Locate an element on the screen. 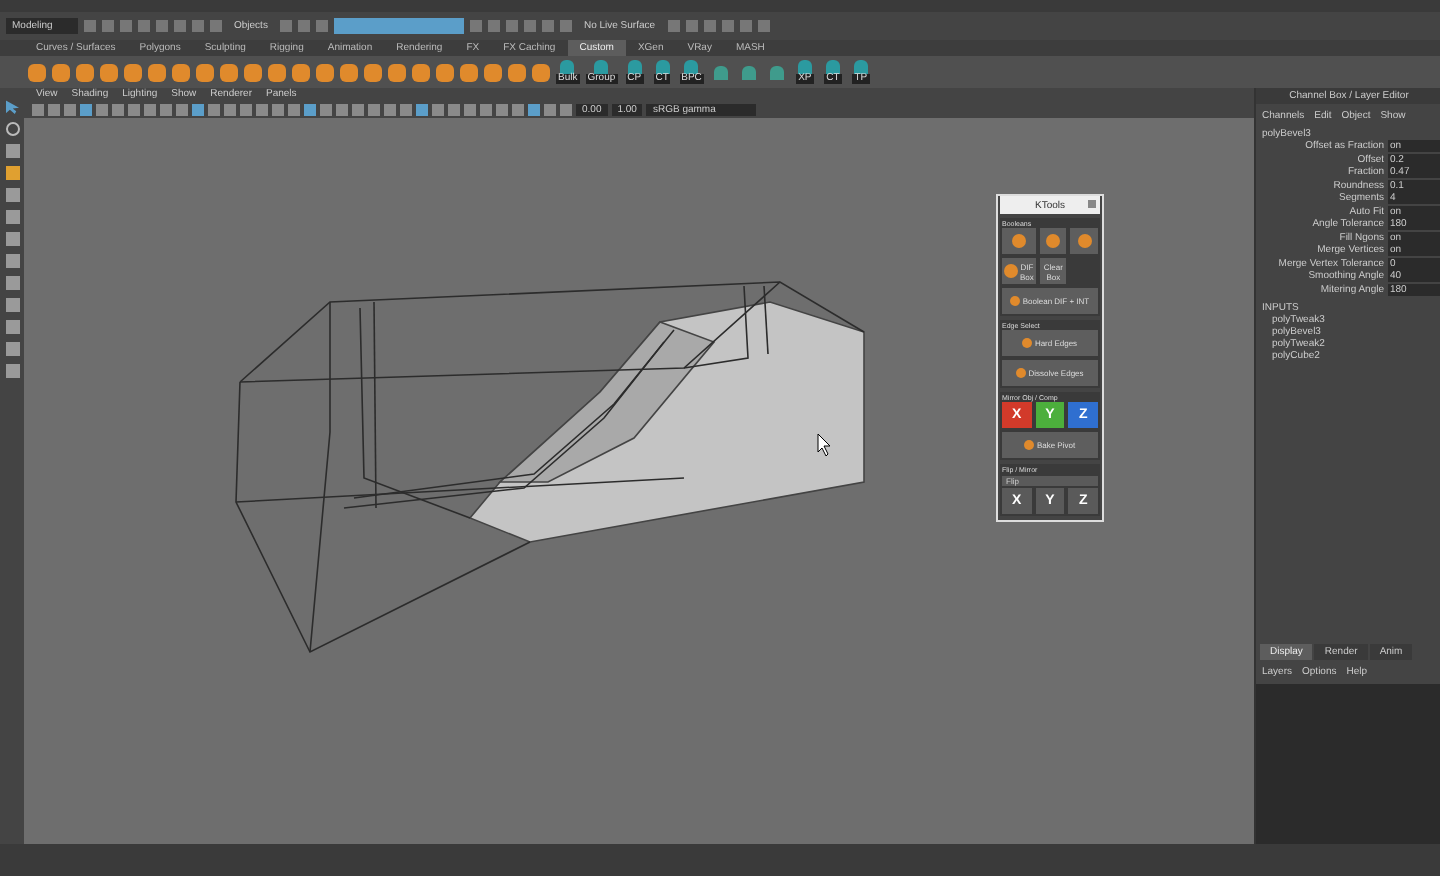  lasso-tool-icon is located at coordinates (12, 129).